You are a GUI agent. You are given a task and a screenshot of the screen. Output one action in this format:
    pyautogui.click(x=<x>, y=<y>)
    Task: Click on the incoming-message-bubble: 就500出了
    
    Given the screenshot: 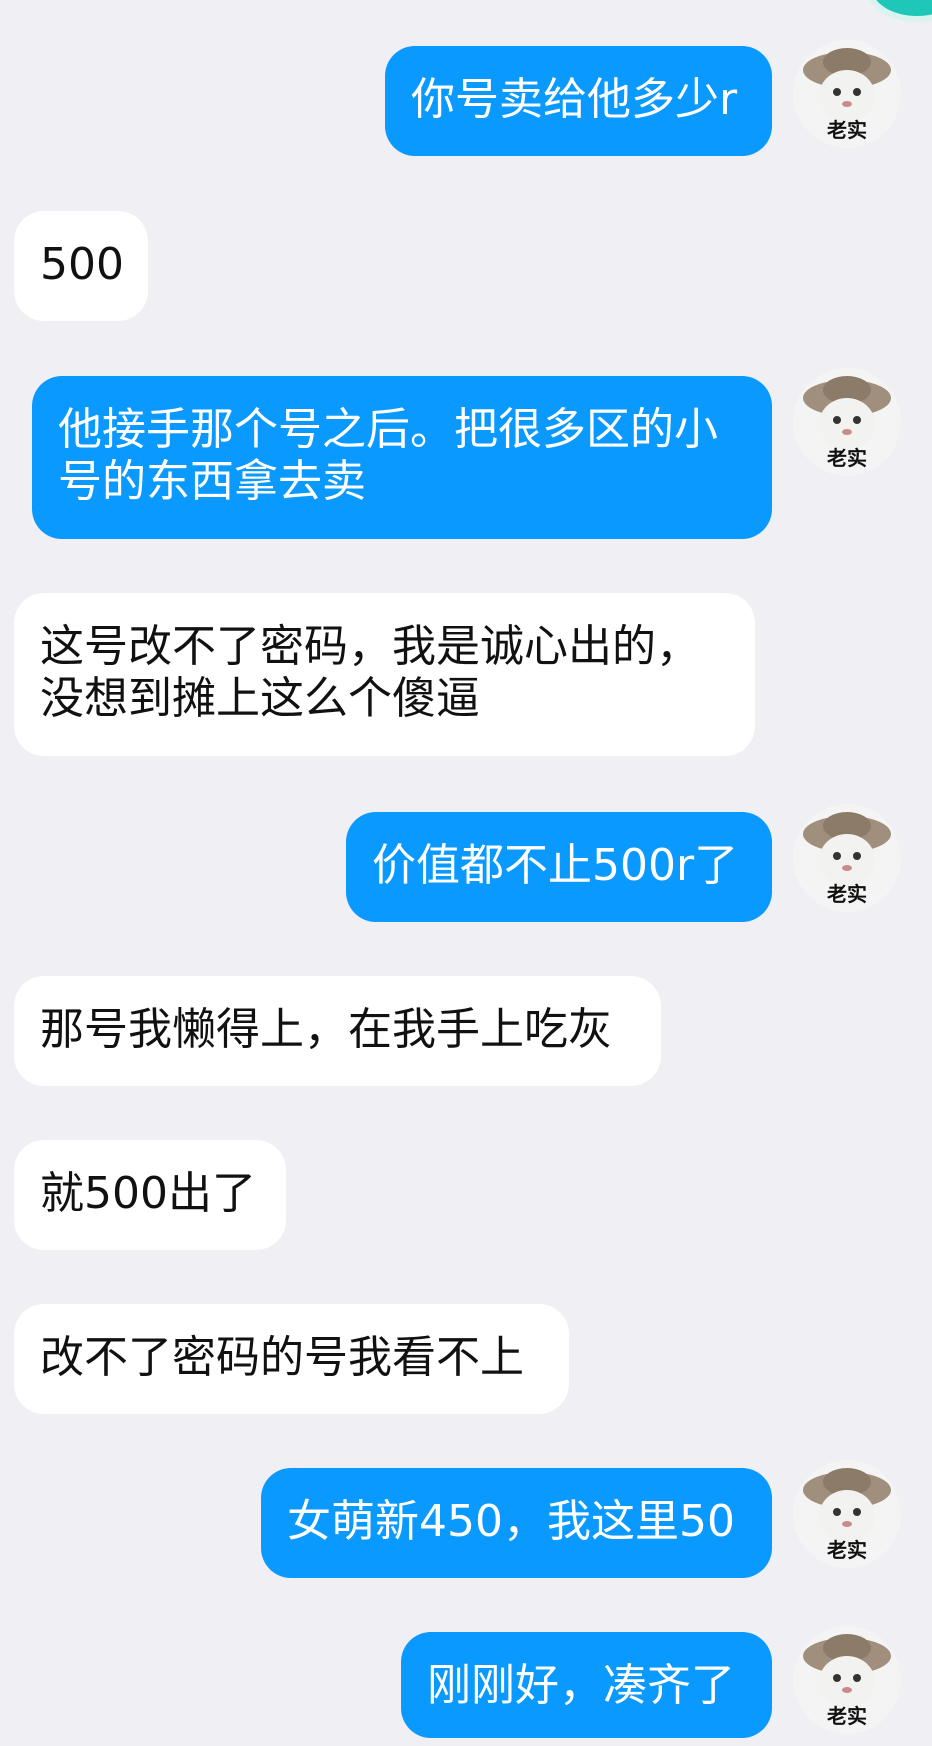 What is the action you would take?
    pyautogui.click(x=150, y=1195)
    